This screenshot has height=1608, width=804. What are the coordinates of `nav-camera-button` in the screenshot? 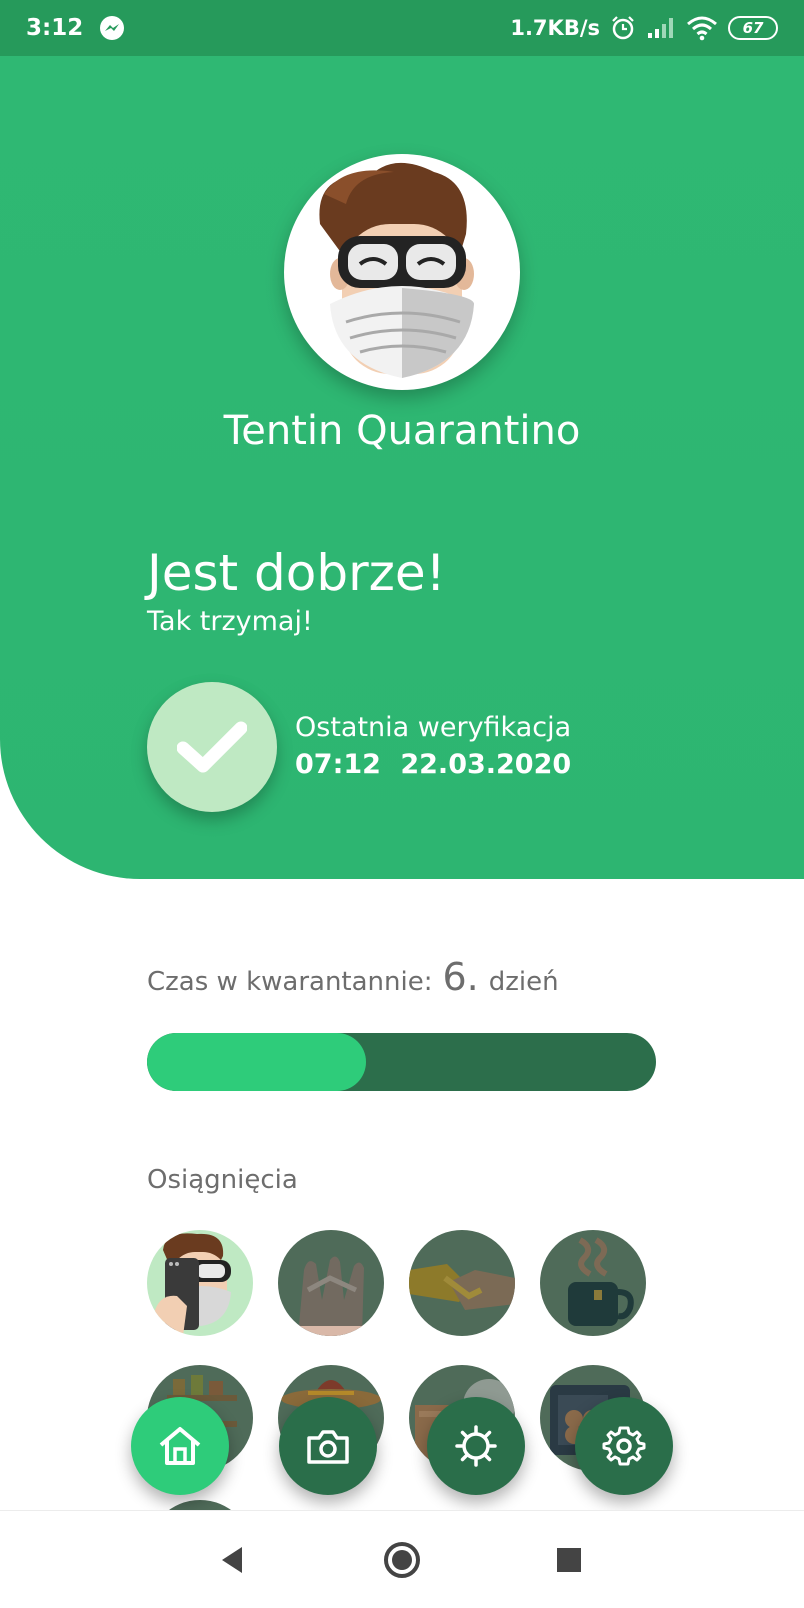 It's located at (328, 1446).